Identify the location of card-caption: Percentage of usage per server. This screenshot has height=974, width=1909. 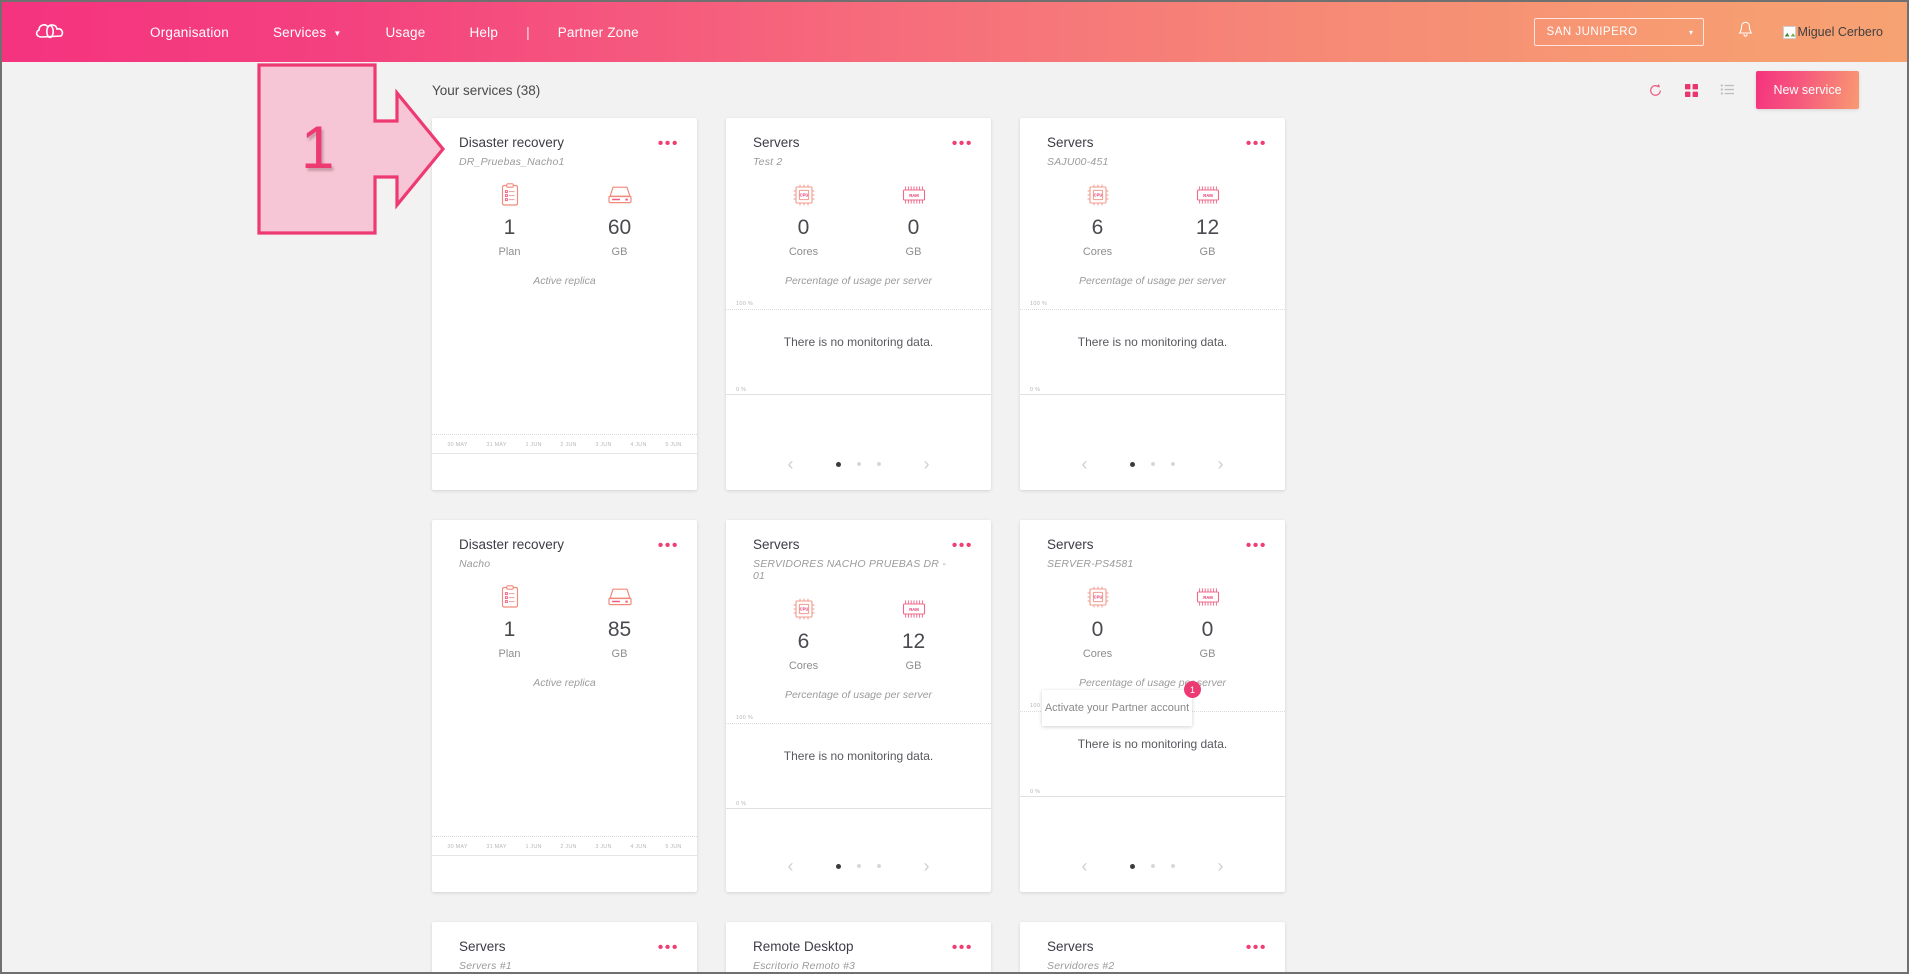
(1152, 280).